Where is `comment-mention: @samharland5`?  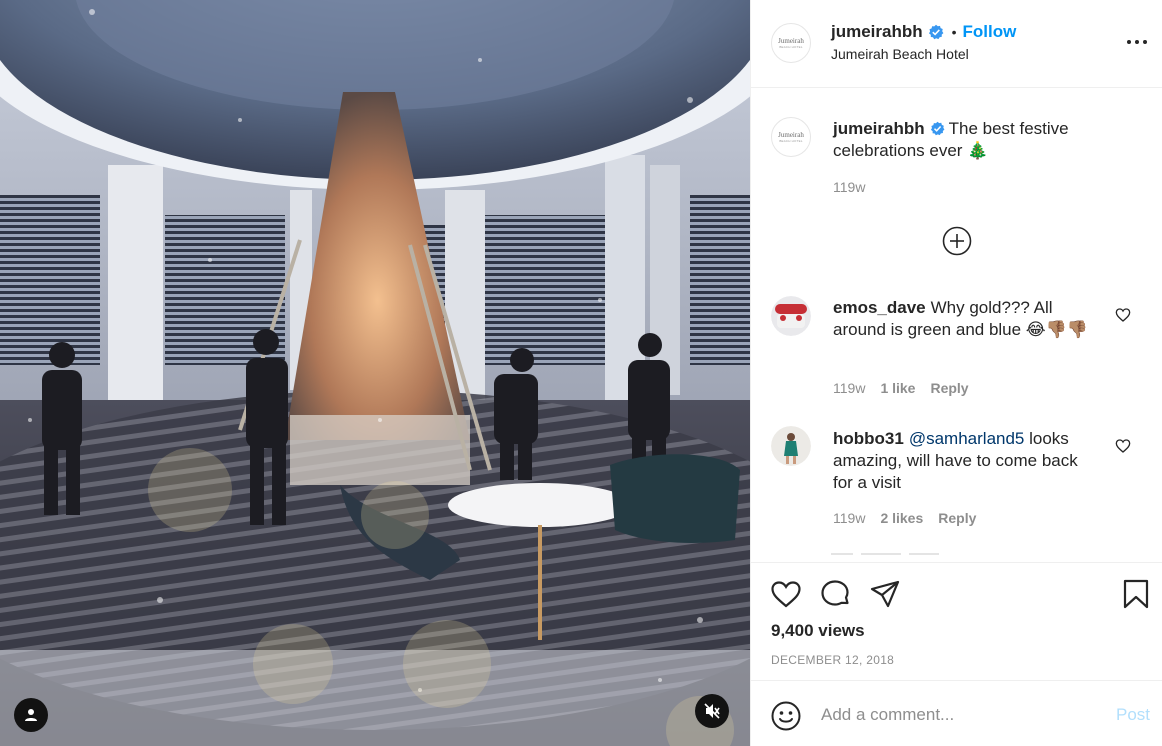
comment-mention: @samharland5 is located at coordinates (967, 438).